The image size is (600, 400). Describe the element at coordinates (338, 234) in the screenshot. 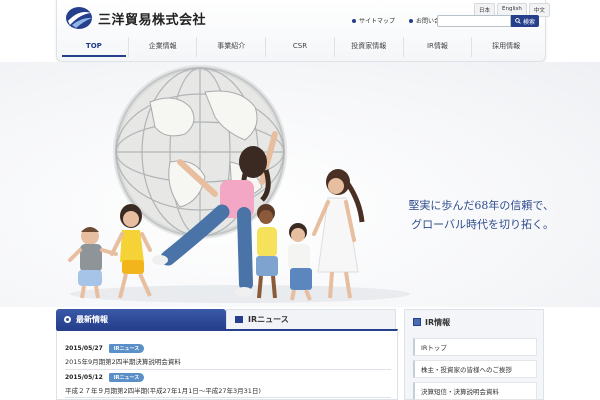

I see `child-girl-white-dress` at that location.